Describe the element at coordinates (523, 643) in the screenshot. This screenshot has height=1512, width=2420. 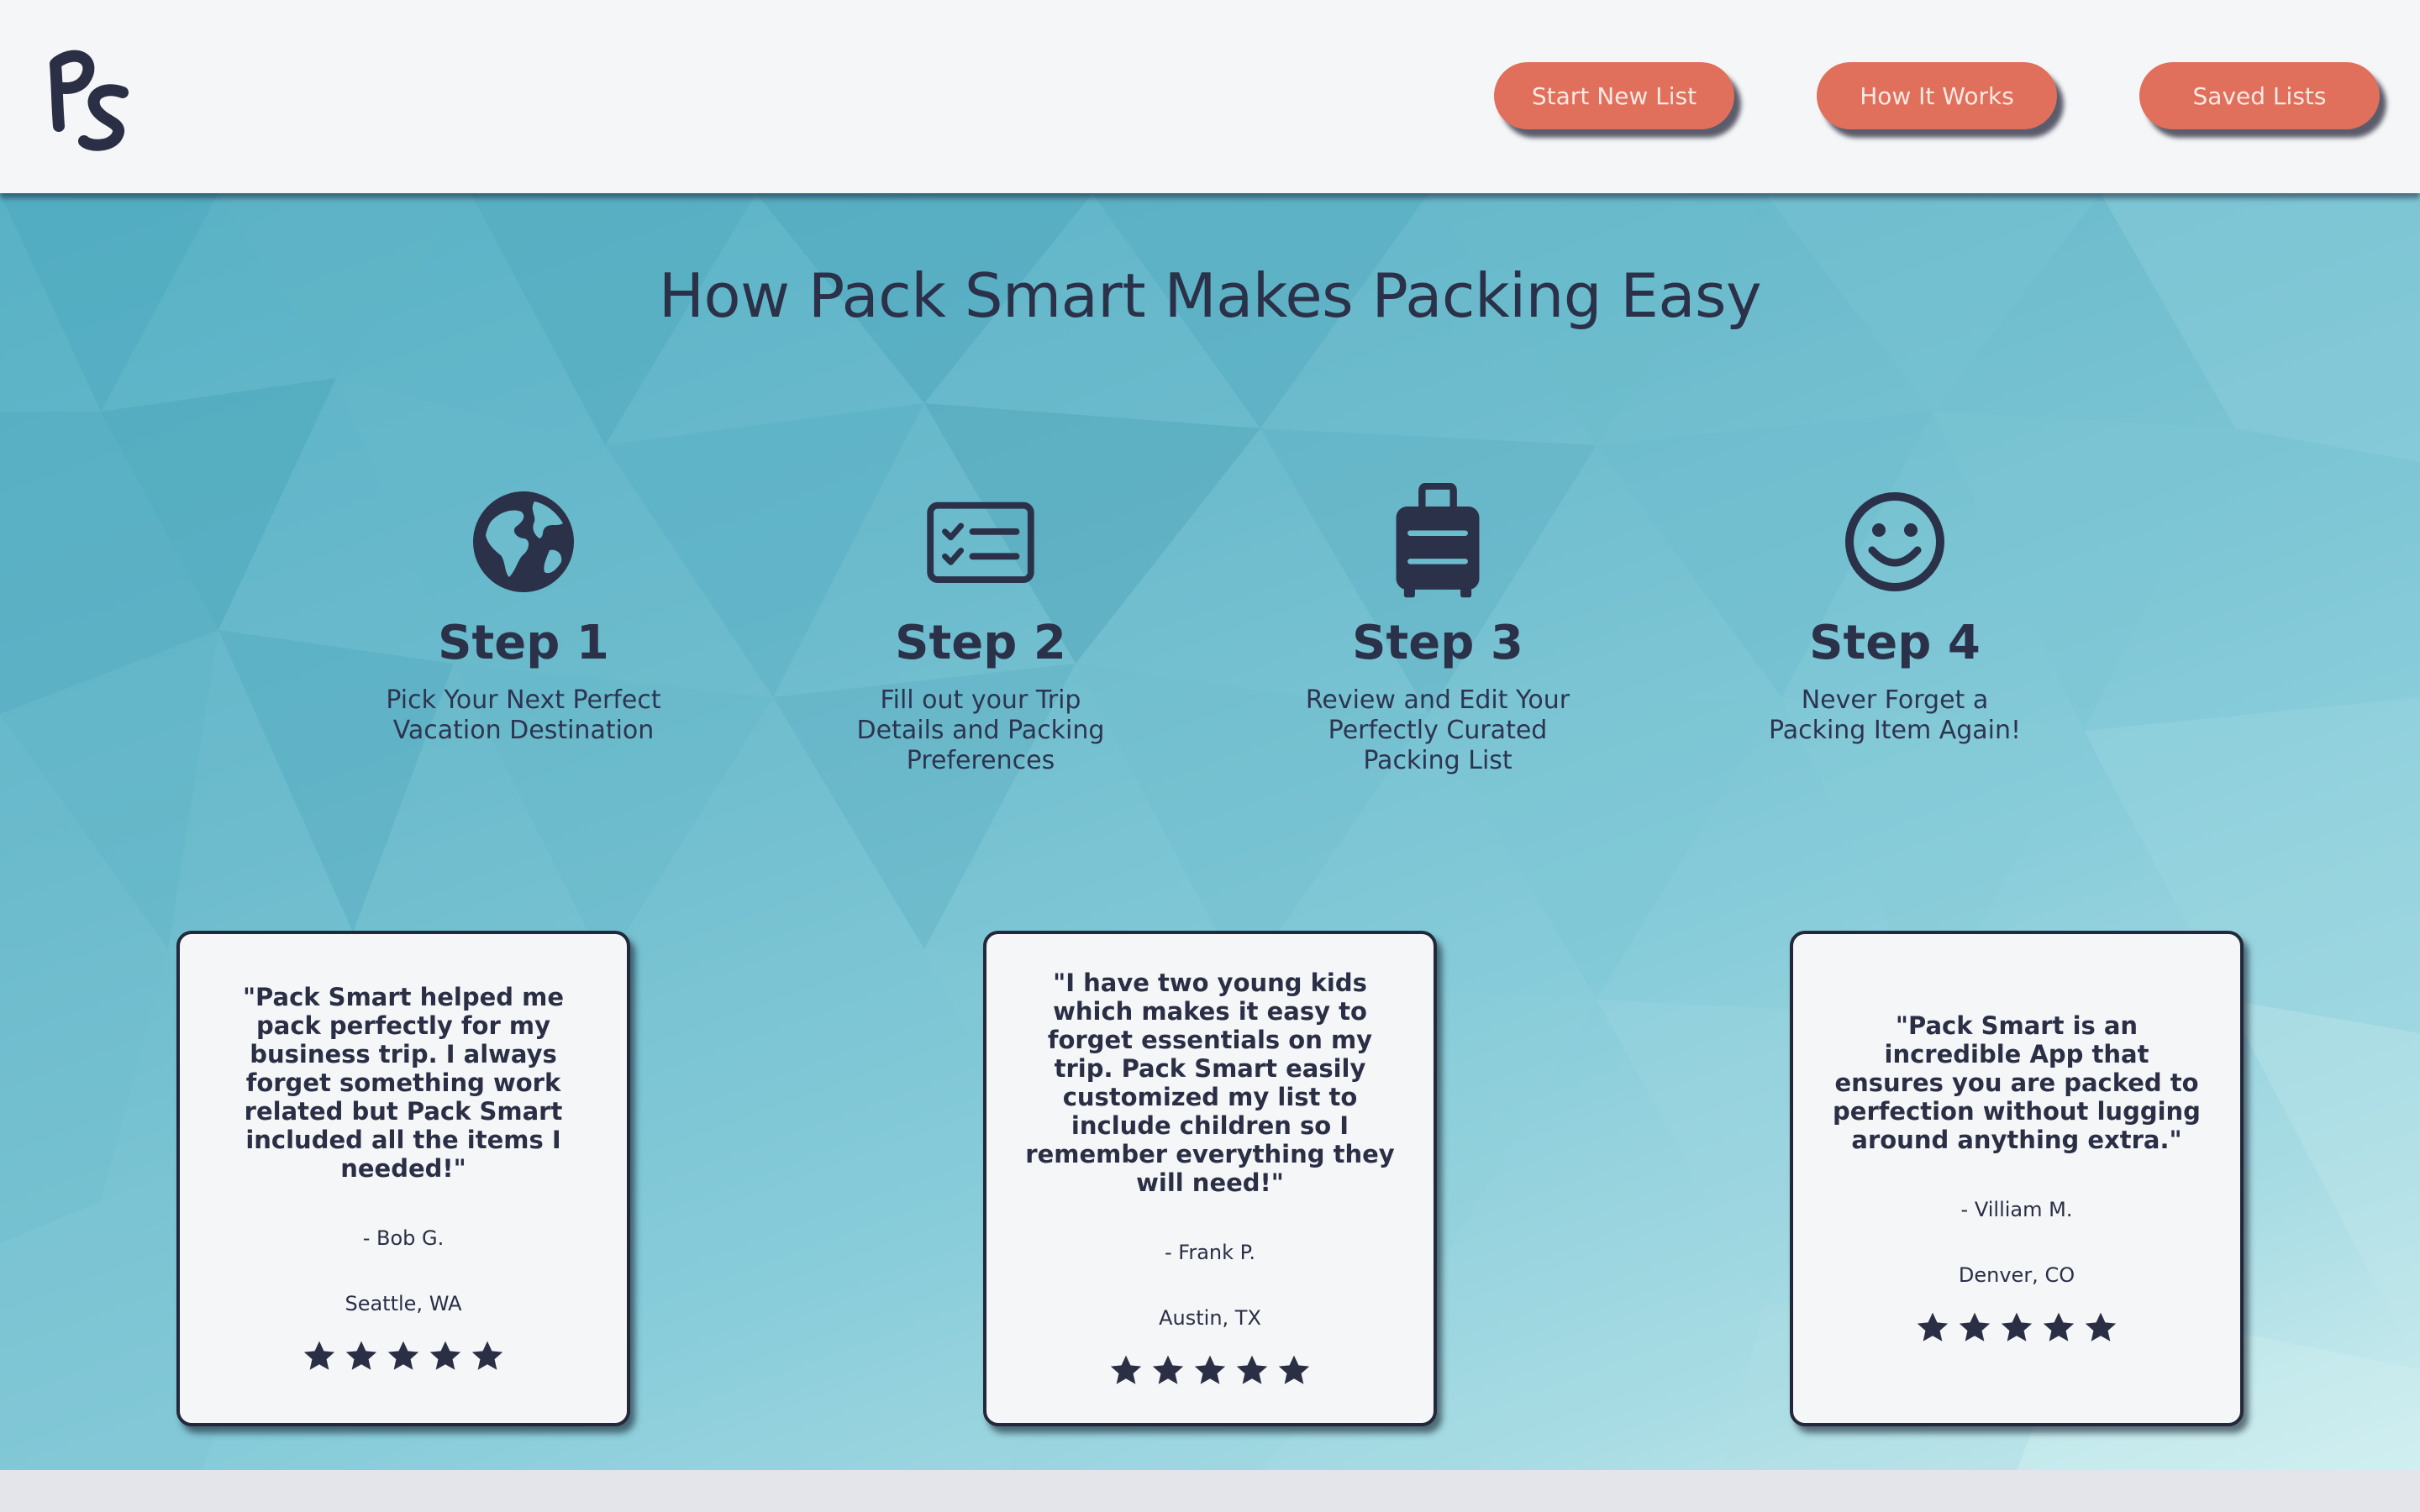
I see `step-title: Step 1` at that location.